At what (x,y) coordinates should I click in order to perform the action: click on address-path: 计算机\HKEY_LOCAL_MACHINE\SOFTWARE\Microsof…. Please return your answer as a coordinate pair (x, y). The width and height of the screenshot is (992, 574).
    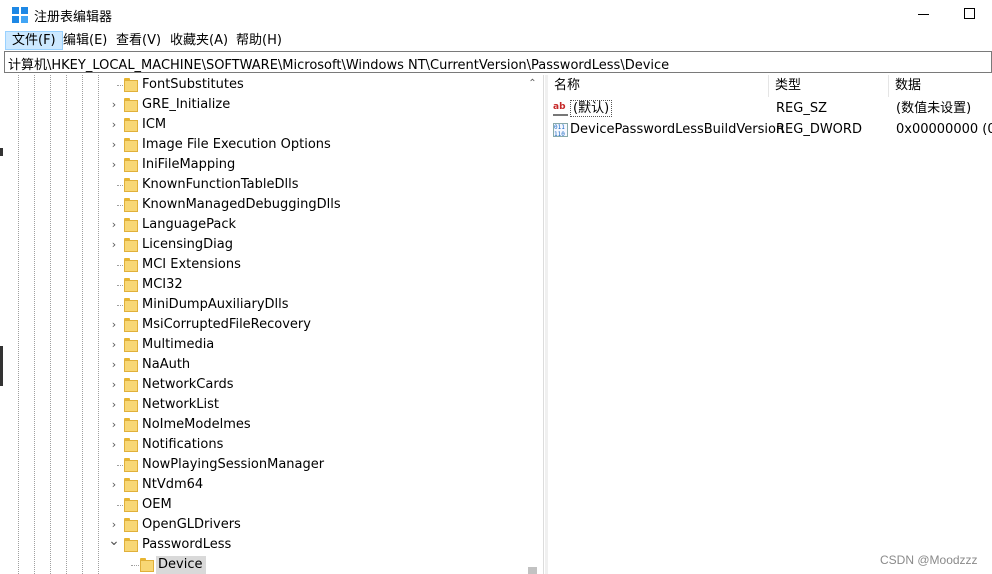
    Looking at the image, I should click on (338, 63).